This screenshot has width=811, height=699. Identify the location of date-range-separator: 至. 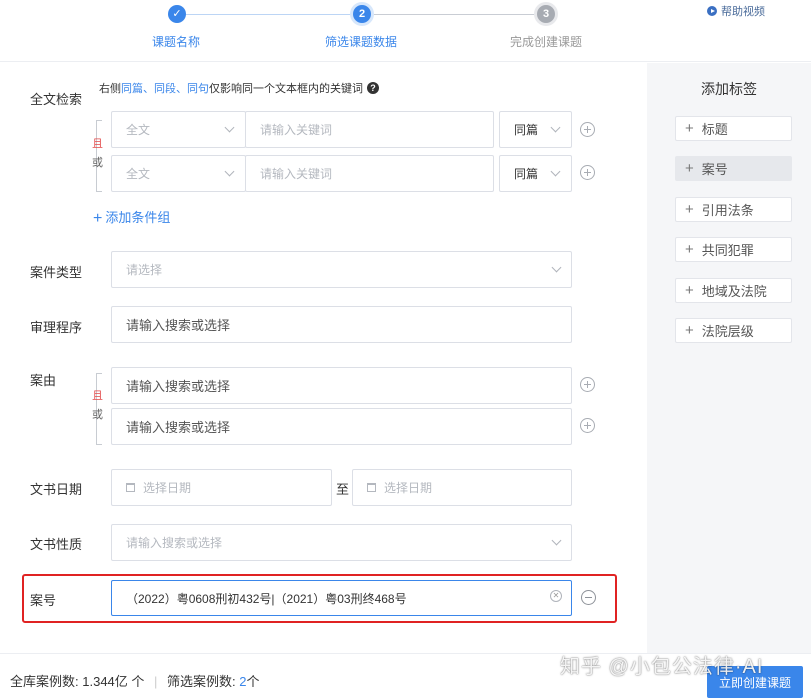
(343, 489).